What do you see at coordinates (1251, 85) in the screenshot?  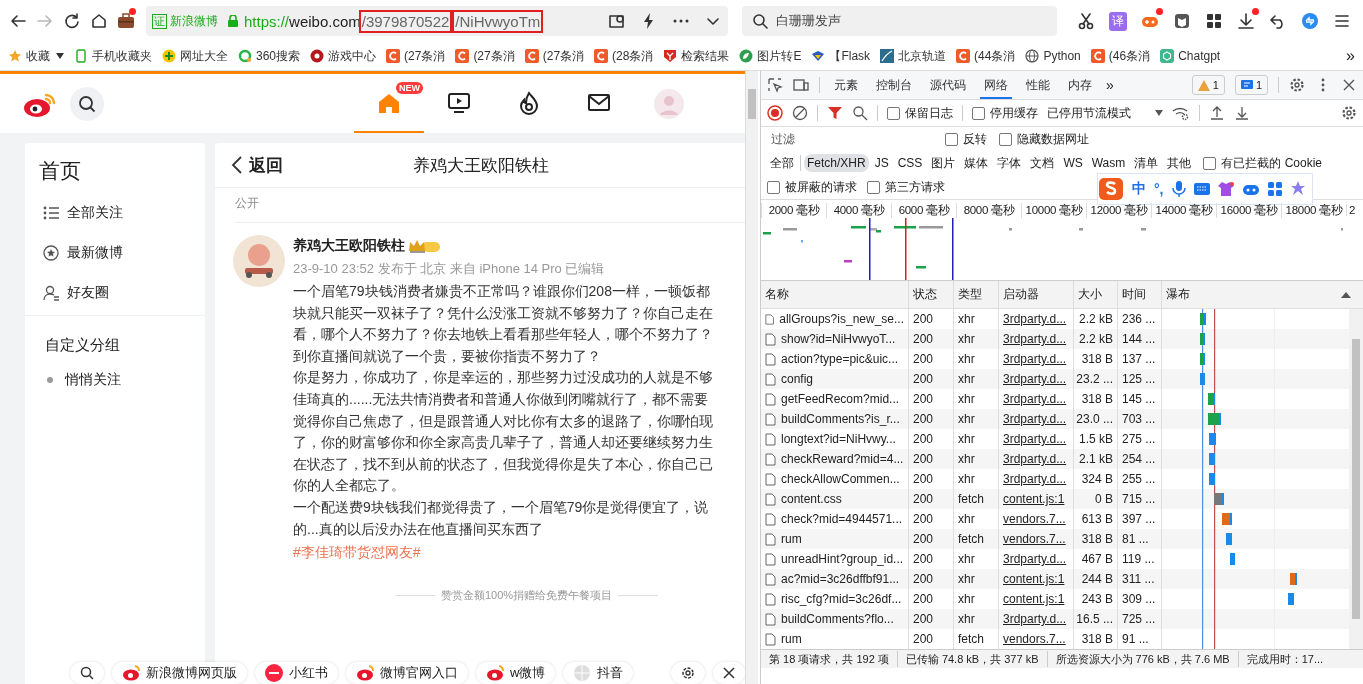 I see `messages-counter: 1` at bounding box center [1251, 85].